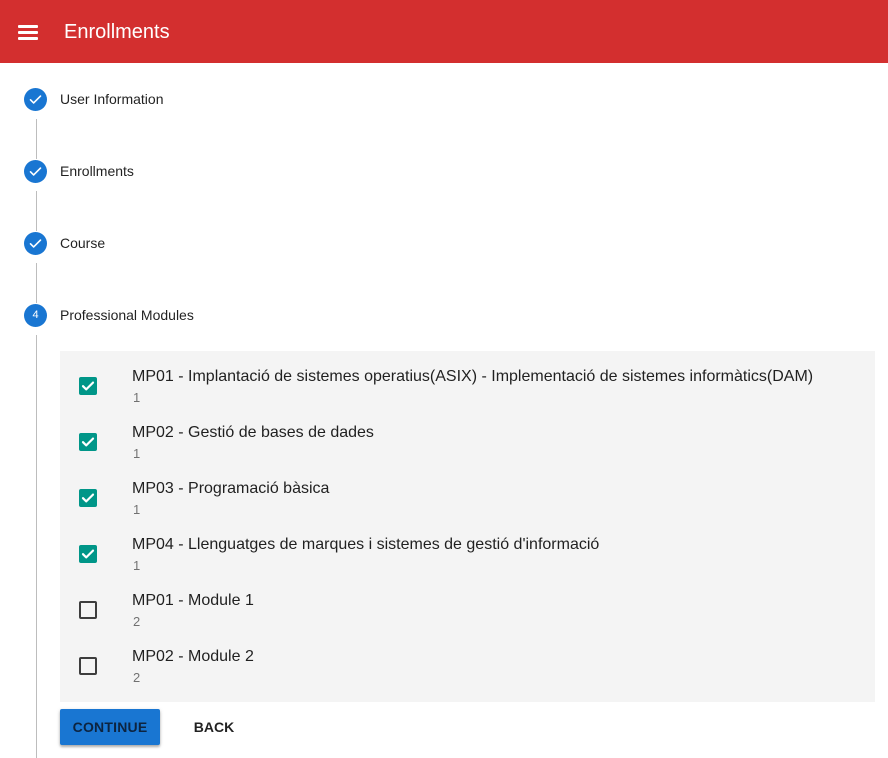 This screenshot has height=758, width=888. Describe the element at coordinates (112, 99) in the screenshot. I see `step-label: User Information` at that location.